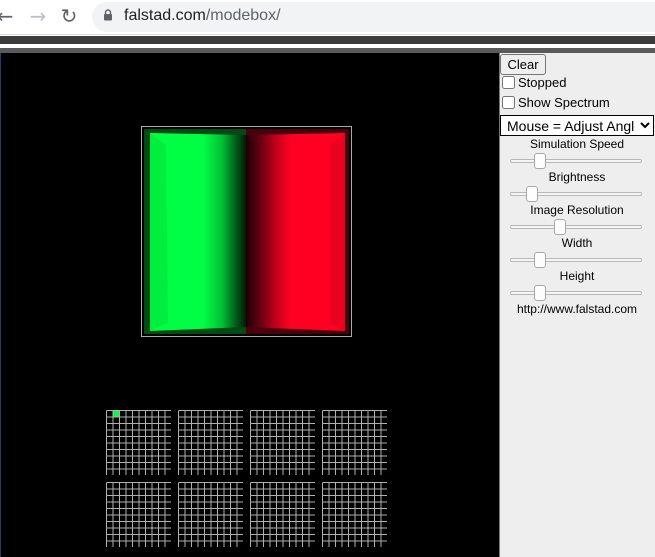 This screenshot has height=557, width=655. I want to click on lock-icon, so click(108, 15).